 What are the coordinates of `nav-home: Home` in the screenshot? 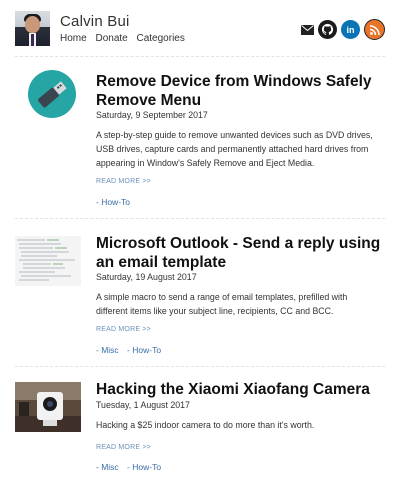 It's located at (73, 38).